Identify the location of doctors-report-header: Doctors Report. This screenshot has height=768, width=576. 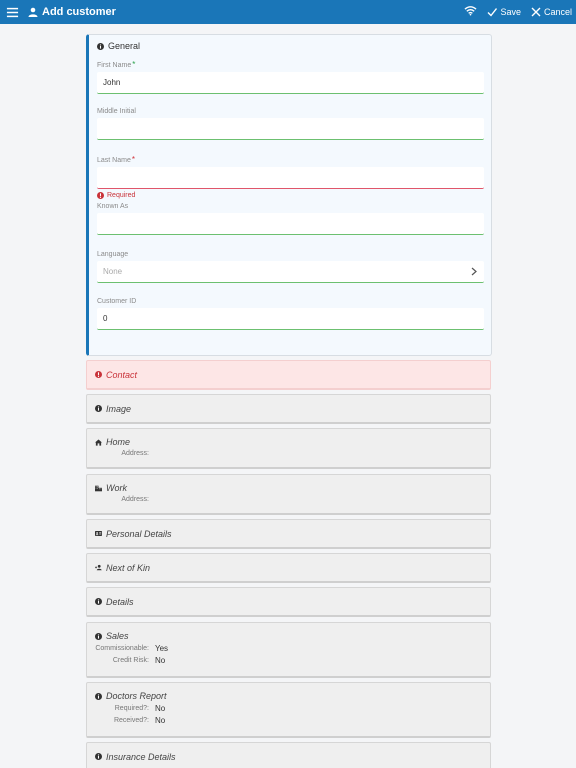
(288, 696).